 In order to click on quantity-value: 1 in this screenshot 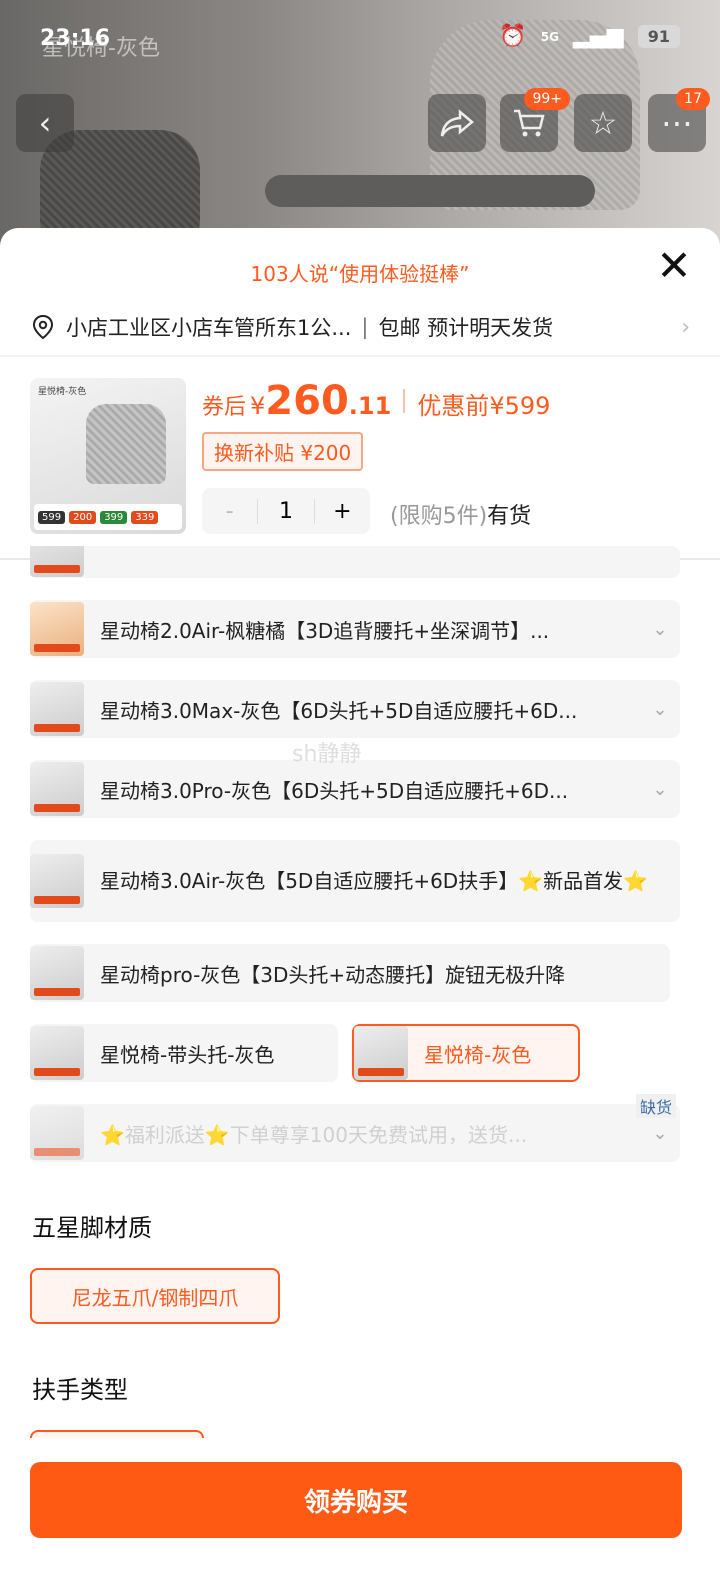, I will do `click(286, 511)`.